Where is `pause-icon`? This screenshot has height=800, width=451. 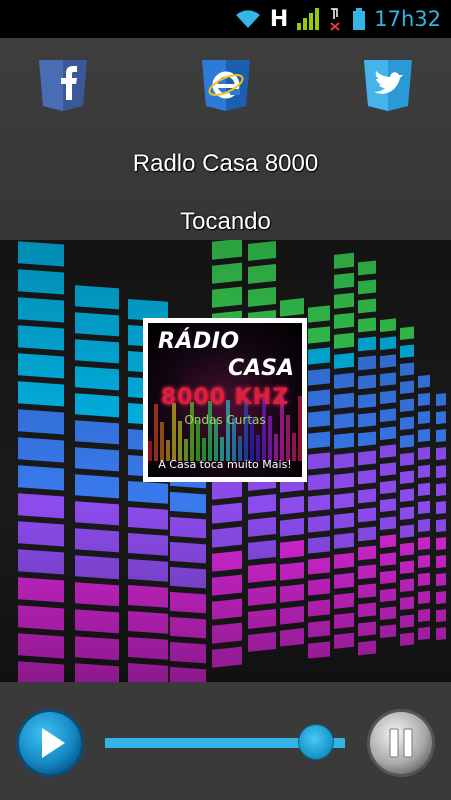
pause-icon is located at coordinates (401, 743).